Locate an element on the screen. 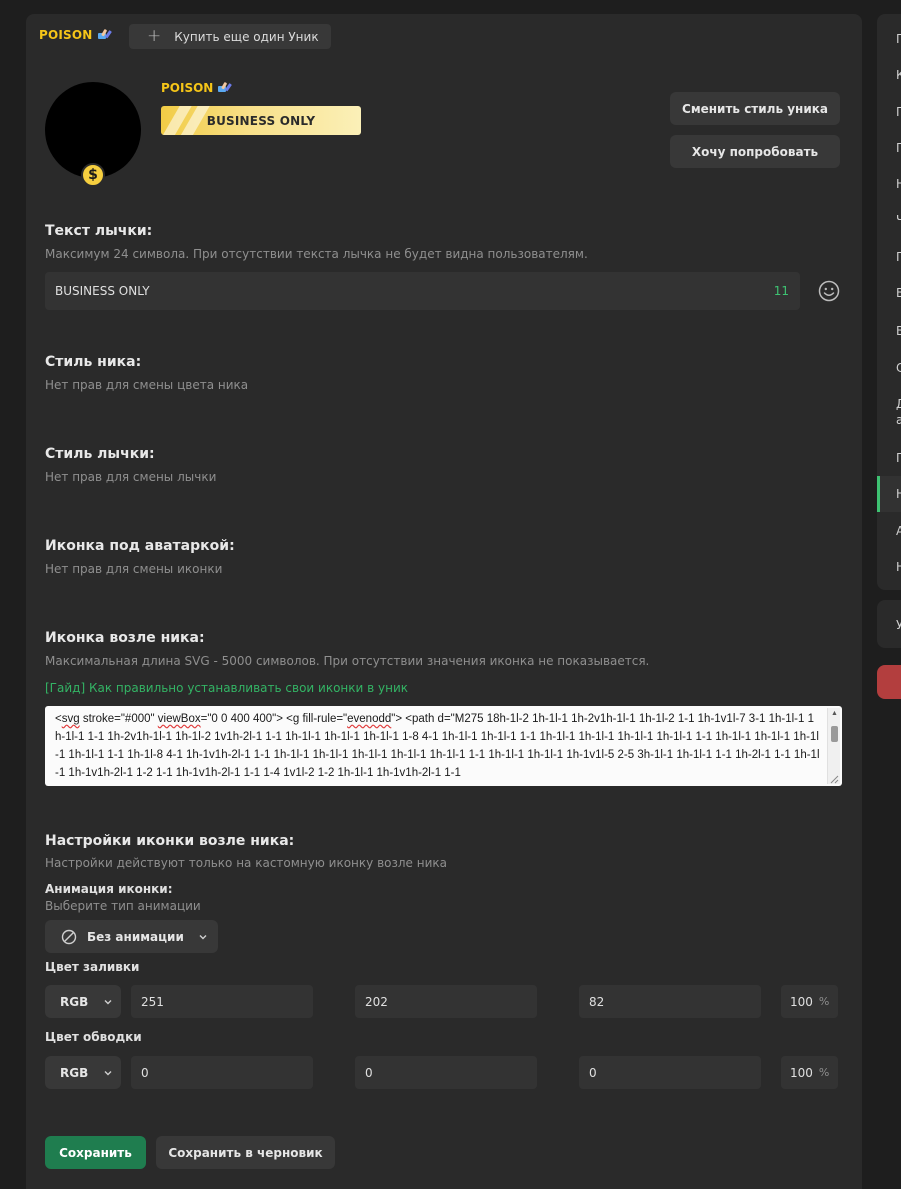 This screenshot has height=1189, width=901. stroke-color-label: Цвет обводки is located at coordinates (93, 1037).